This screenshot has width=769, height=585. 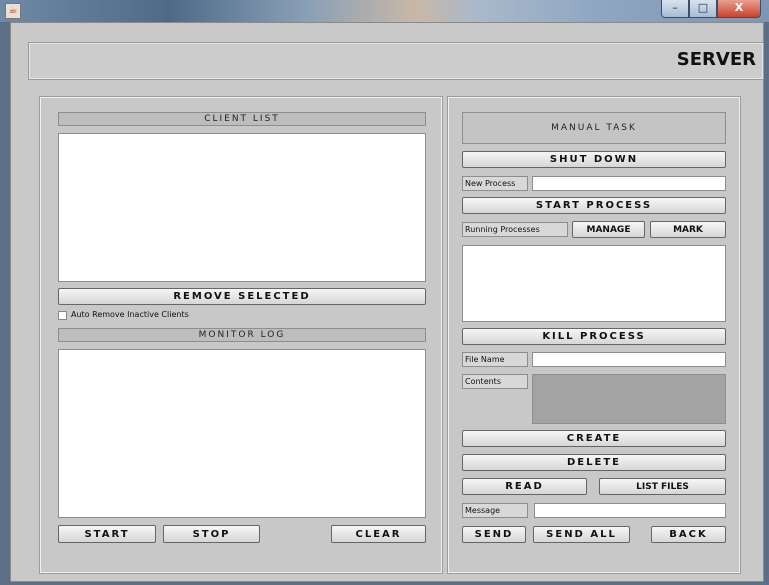 I want to click on file-name-label: File Name, so click(x=495, y=359).